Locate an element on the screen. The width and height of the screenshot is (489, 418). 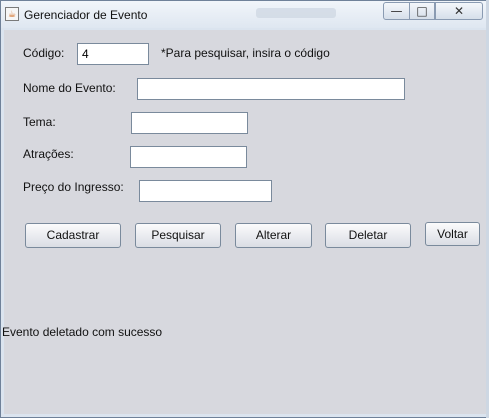
minimize-button: — is located at coordinates (396, 11).